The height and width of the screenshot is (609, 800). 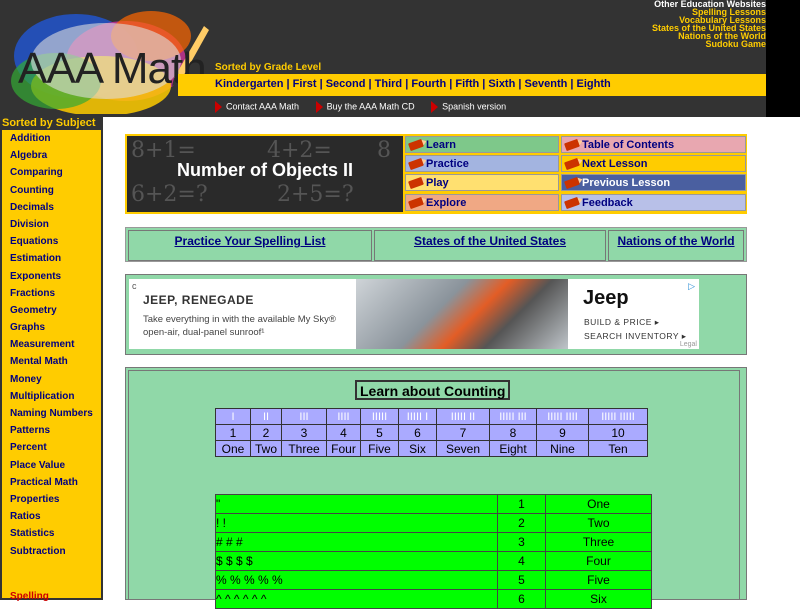 I want to click on number-cell: 3, so click(x=304, y=432).